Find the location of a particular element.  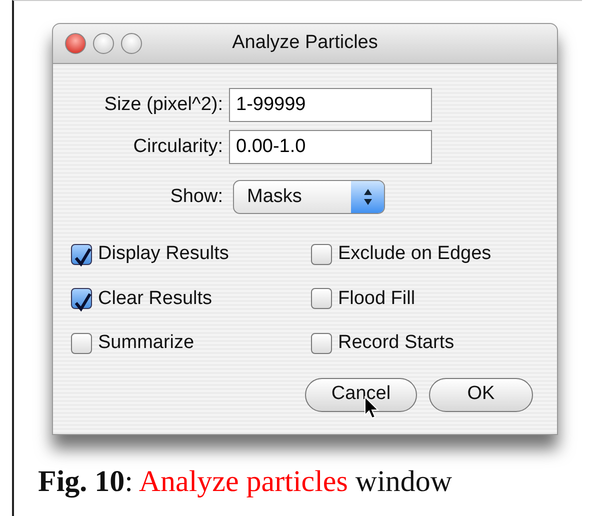

text-field: 0.00-1.0 is located at coordinates (330, 147).